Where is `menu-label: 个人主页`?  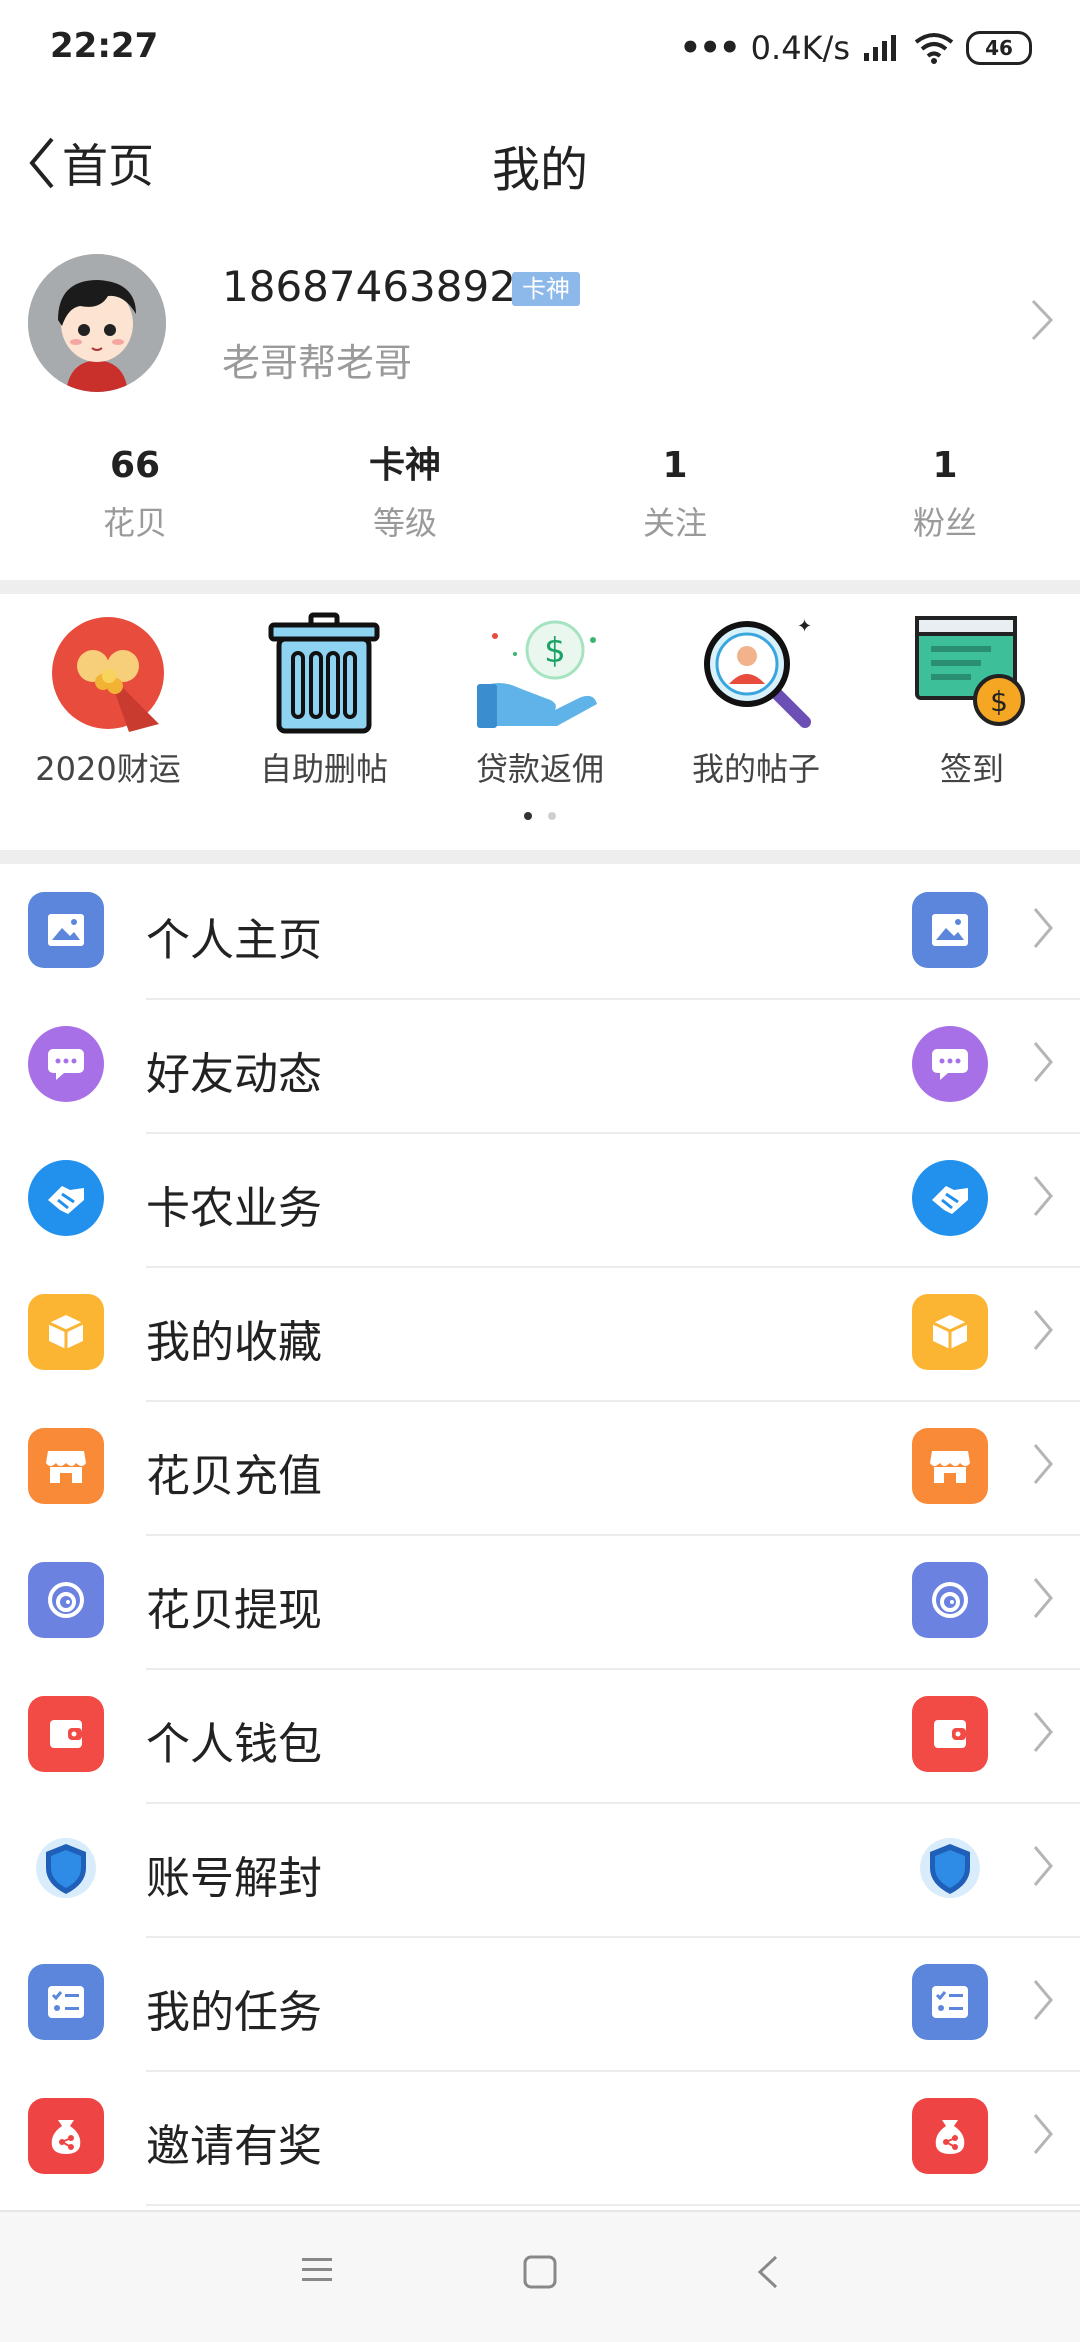
menu-label: 个人主页 is located at coordinates (234, 940).